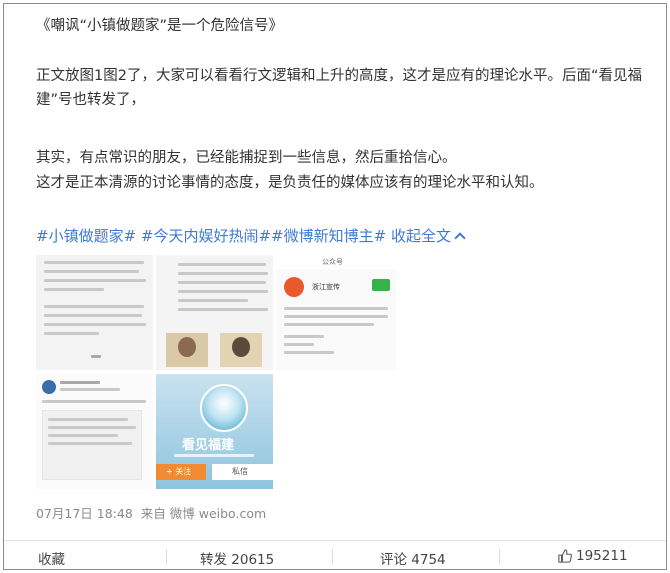  What do you see at coordinates (290, 183) in the screenshot?
I see `post-paragraph-3: 这才是正本清源的讨论事情的态度，是负责任的媒体应该有的理论水平和认知。` at bounding box center [290, 183].